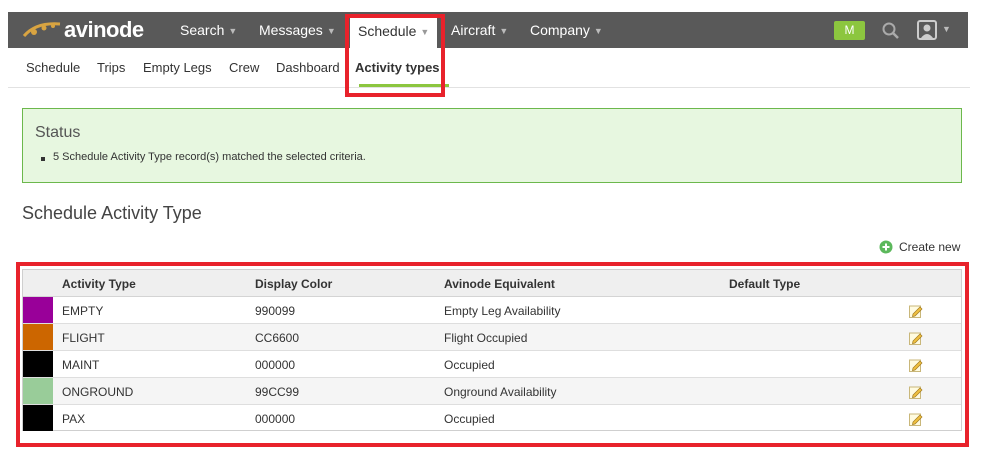 Image resolution: width=985 pixels, height=458 pixels. Describe the element at coordinates (53, 67) in the screenshot. I see `subnav-schedule: Schedule` at that location.